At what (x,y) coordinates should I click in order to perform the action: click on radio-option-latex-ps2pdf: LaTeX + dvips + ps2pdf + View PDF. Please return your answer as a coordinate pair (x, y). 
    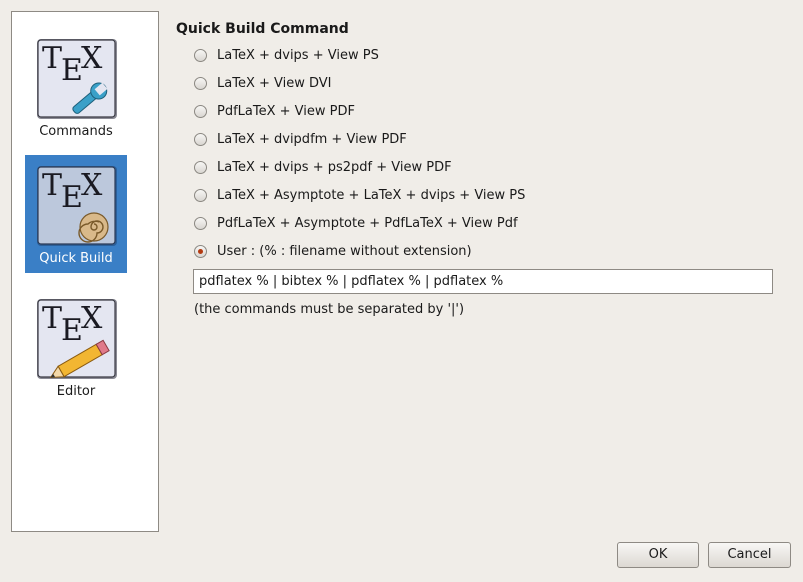
    Looking at the image, I should click on (323, 167).